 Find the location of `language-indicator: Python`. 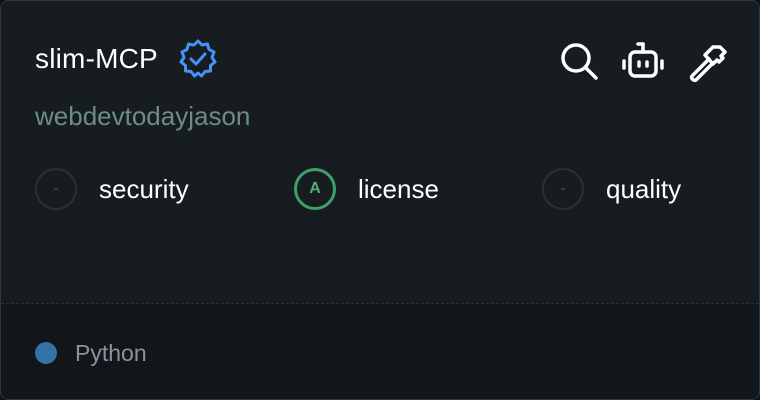

language-indicator: Python is located at coordinates (91, 353).